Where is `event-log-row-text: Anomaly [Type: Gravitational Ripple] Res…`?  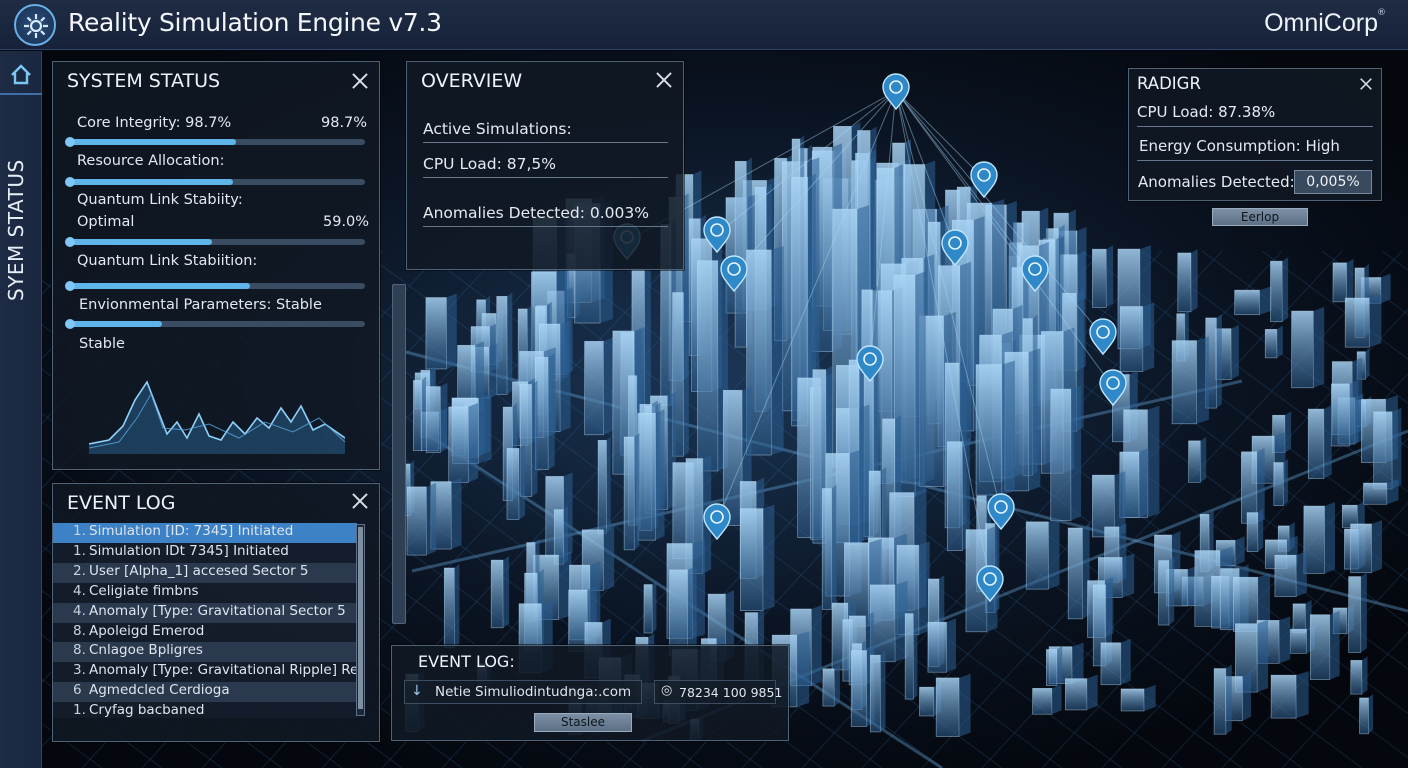
event-log-row-text: Anomaly [Type: Gravitational Ripple] Res… is located at coordinates (227, 670).